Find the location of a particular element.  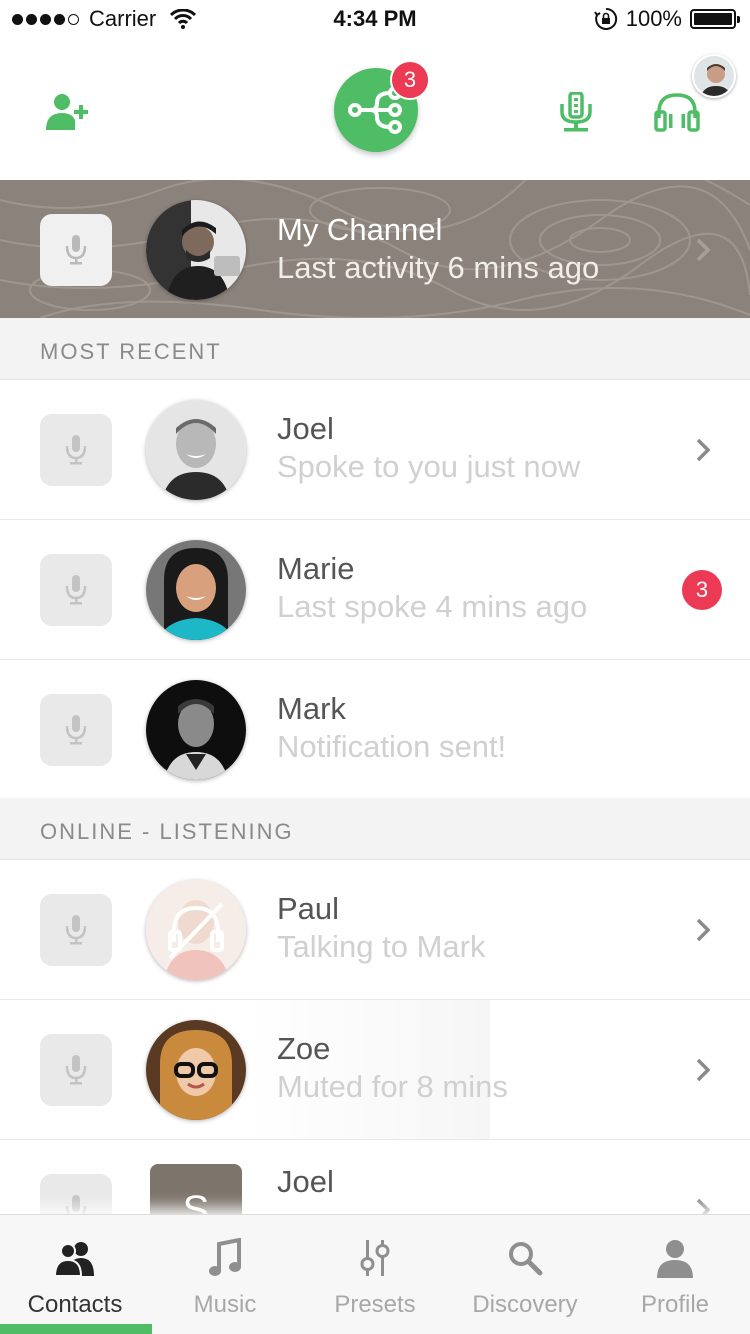

my-channel-row: My Channel Last activity 6 mins ago is located at coordinates (375, 249).